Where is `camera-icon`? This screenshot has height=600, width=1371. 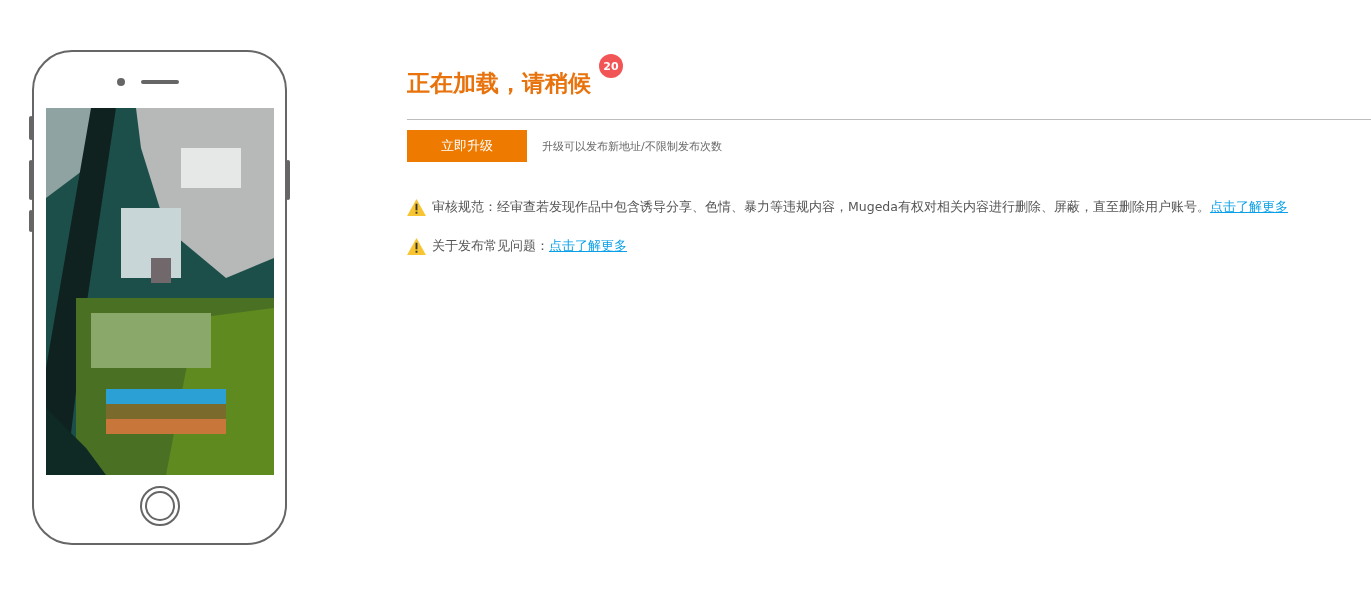 camera-icon is located at coordinates (121, 82).